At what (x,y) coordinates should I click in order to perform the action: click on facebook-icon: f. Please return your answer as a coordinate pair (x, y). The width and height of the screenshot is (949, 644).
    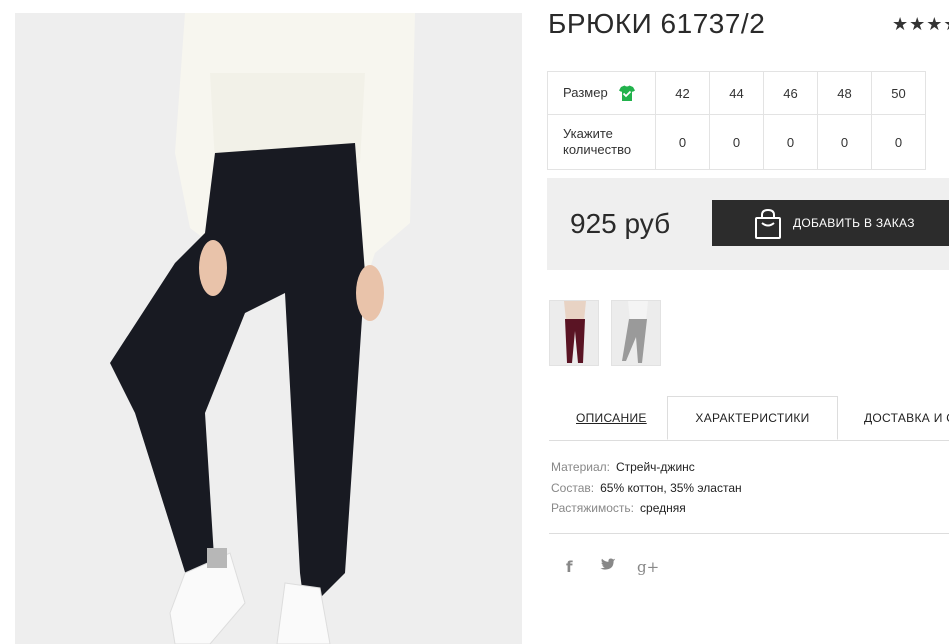
    Looking at the image, I should click on (569, 567).